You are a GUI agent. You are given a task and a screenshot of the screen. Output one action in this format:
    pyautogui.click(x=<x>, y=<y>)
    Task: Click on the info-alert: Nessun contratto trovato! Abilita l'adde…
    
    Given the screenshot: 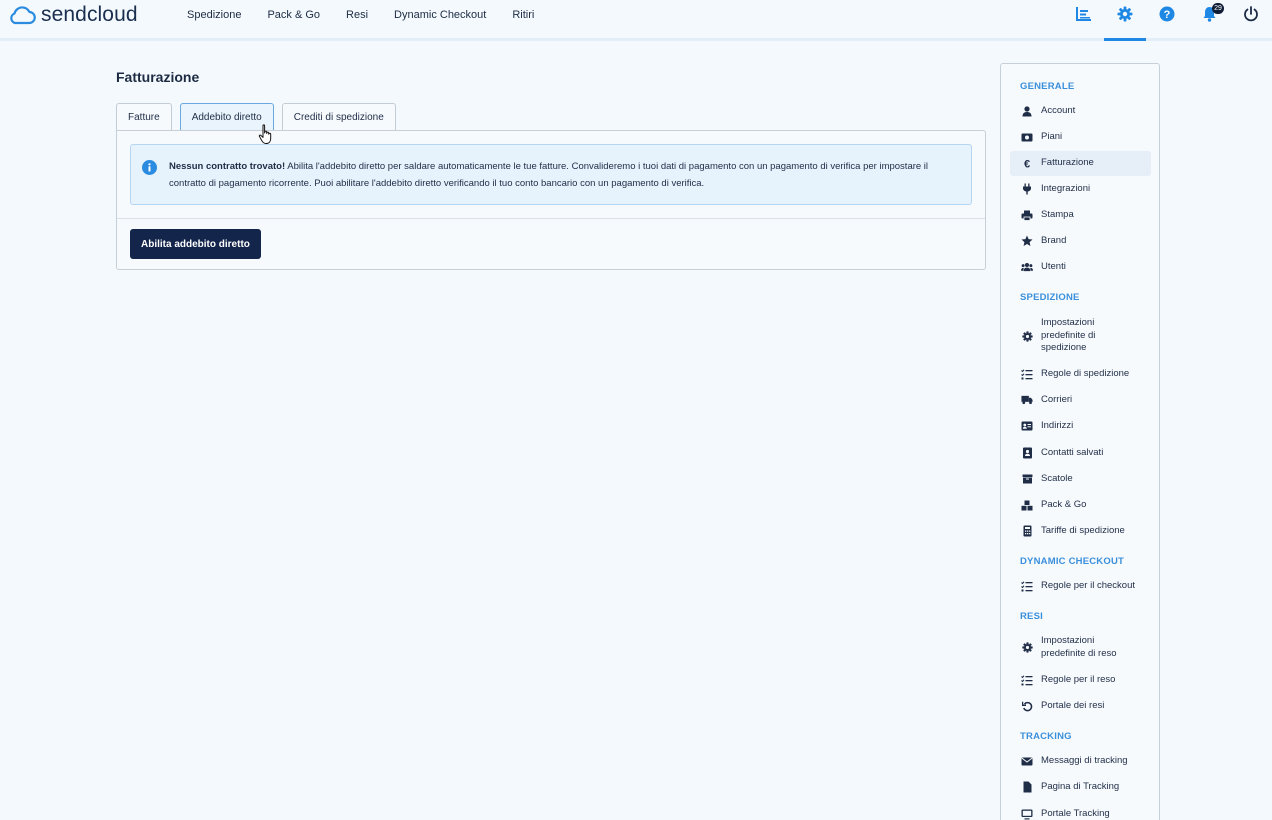 What is the action you would take?
    pyautogui.click(x=551, y=174)
    